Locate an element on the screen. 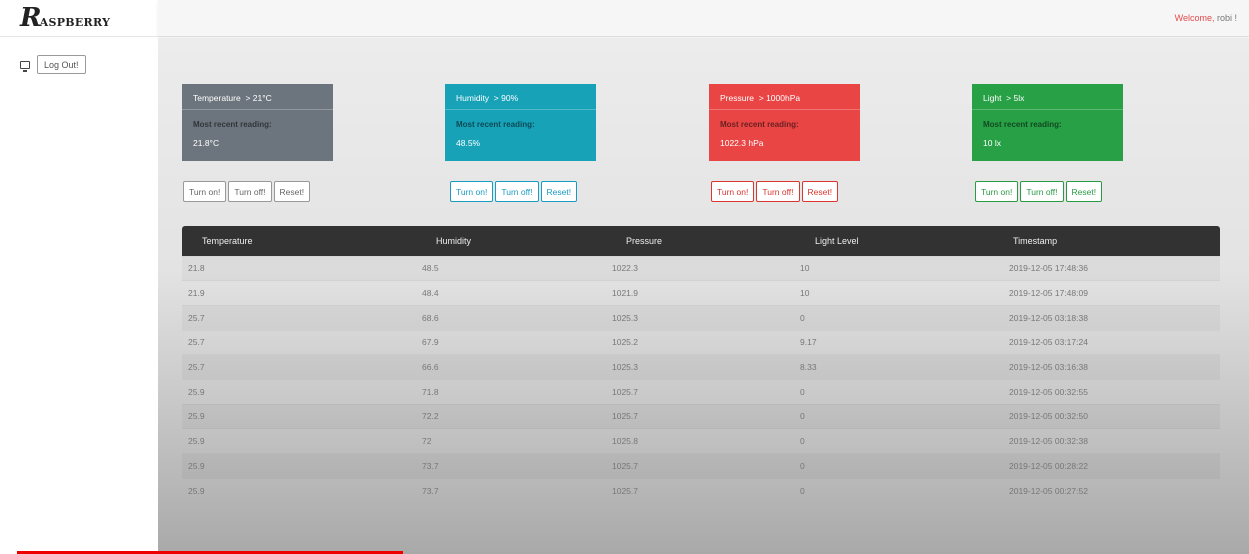 Image resolution: width=1249 pixels, height=554 pixels. pressure-turn-on-button: Turn on! is located at coordinates (733, 191).